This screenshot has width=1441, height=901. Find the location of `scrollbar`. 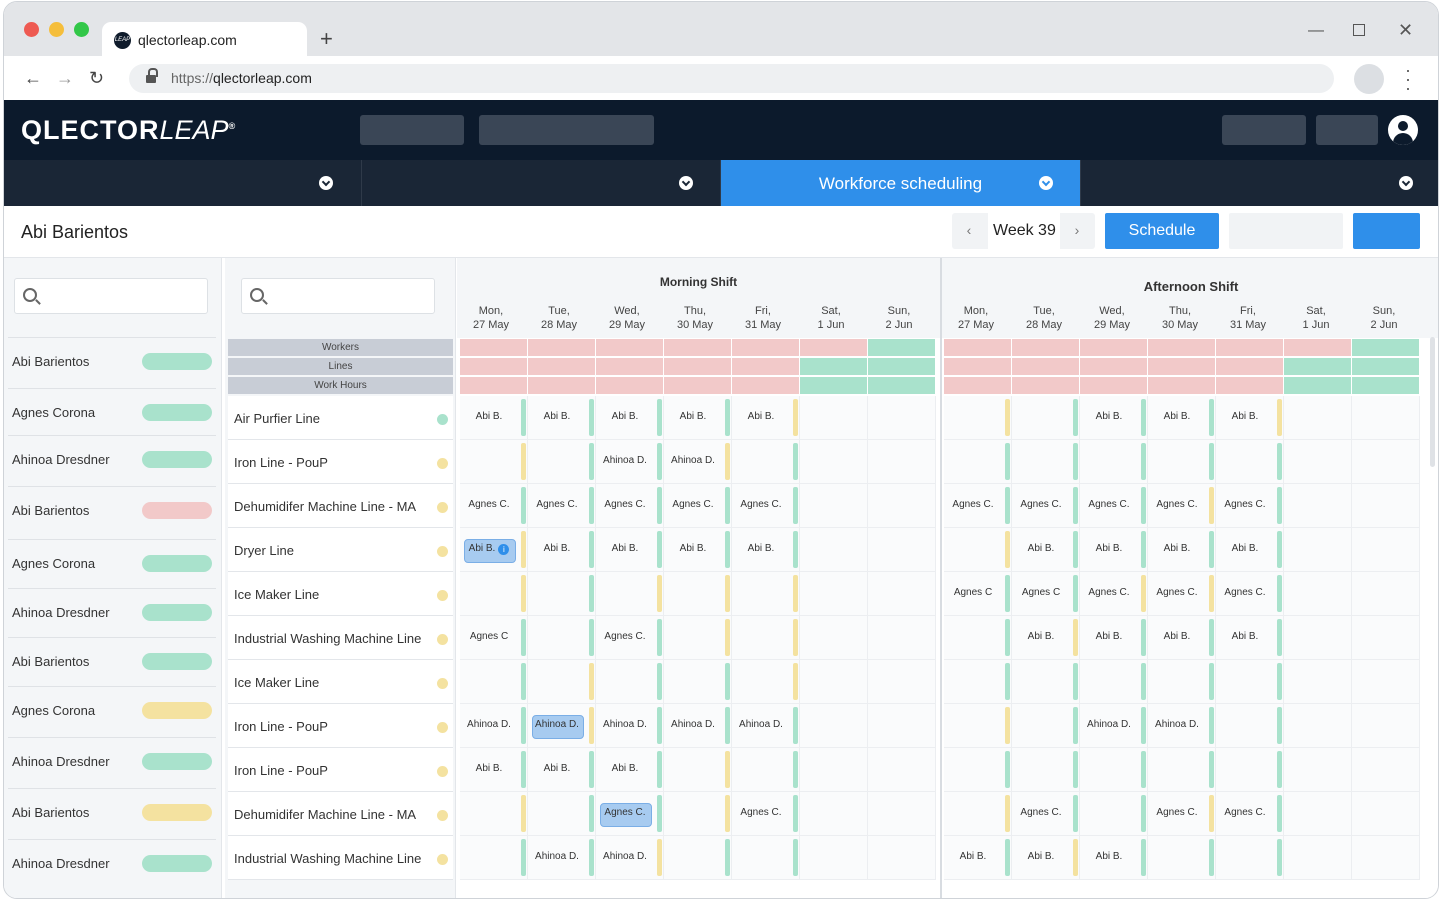

scrollbar is located at coordinates (1432, 402).